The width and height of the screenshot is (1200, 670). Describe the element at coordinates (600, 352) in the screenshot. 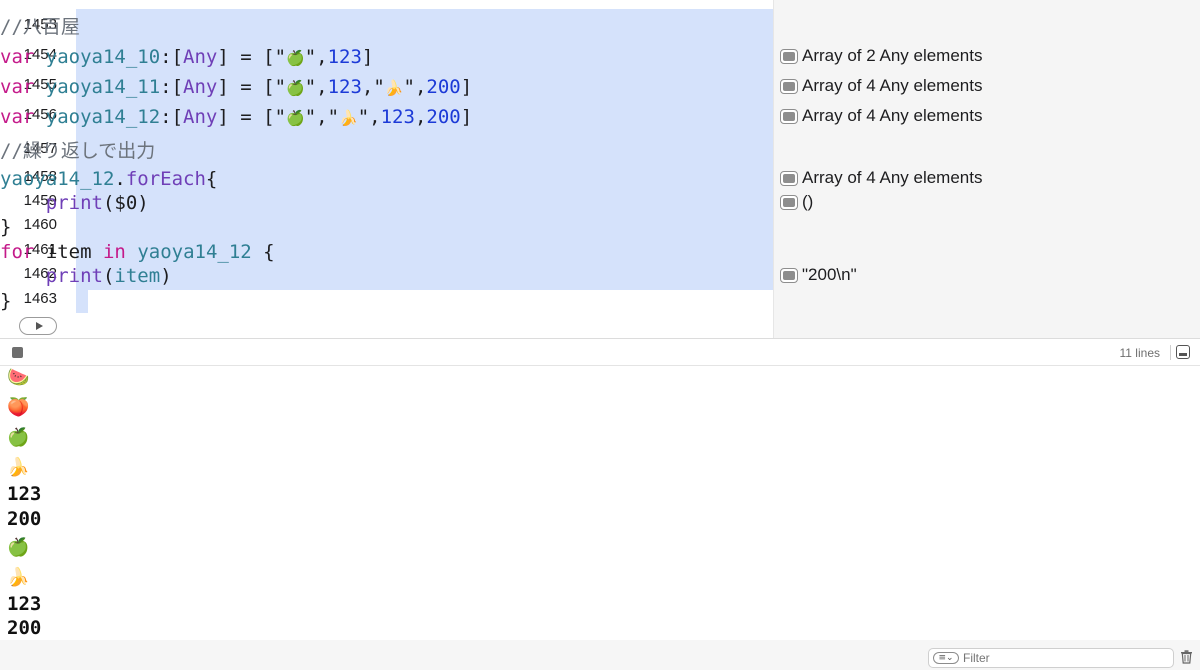

I see `console-toolbar: 11 lines` at that location.